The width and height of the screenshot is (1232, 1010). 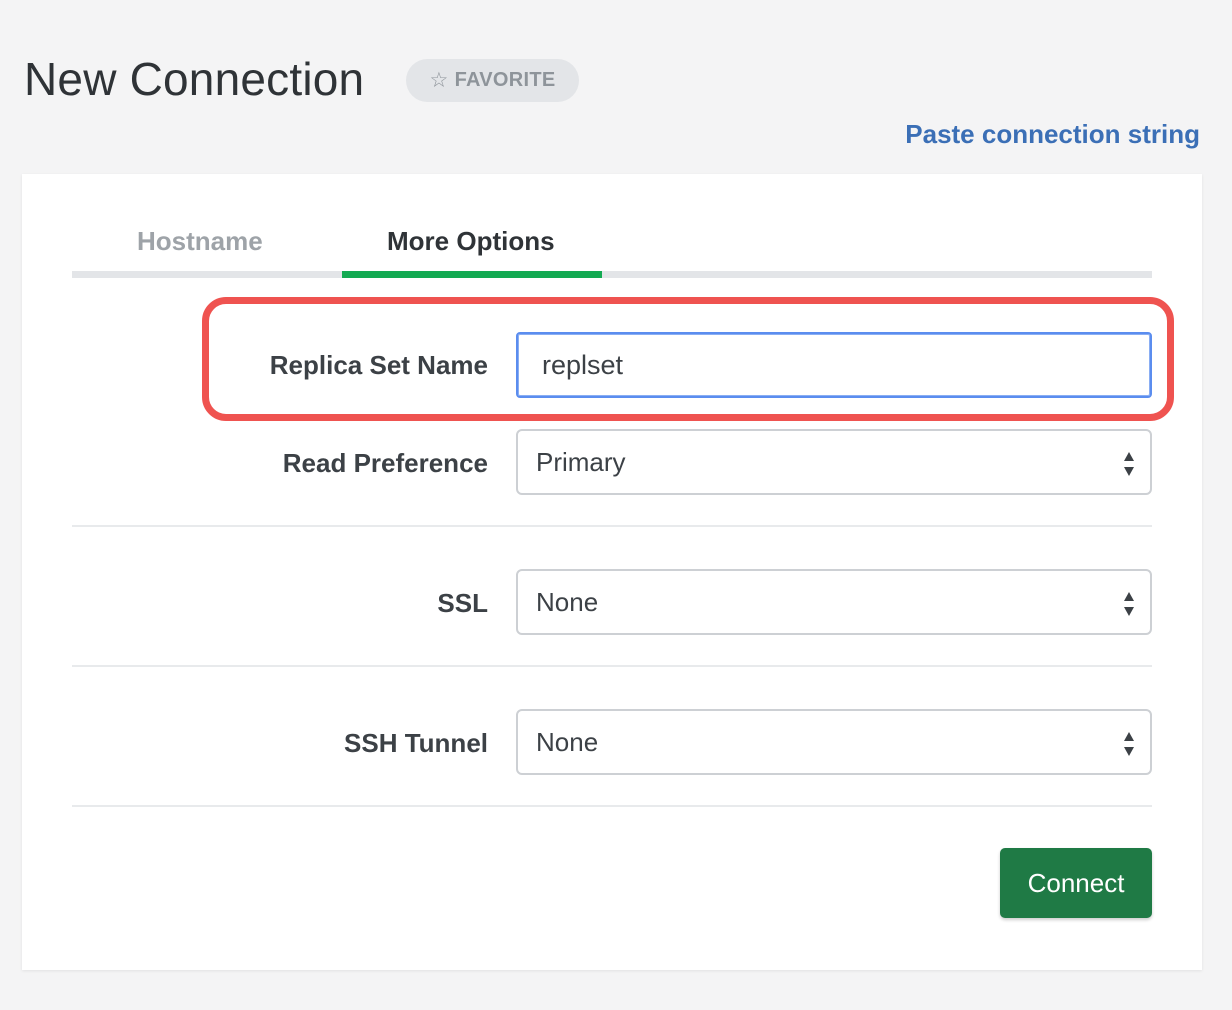 What do you see at coordinates (416, 743) in the screenshot?
I see `ssh-tunnel-label: SSH Tunnel` at bounding box center [416, 743].